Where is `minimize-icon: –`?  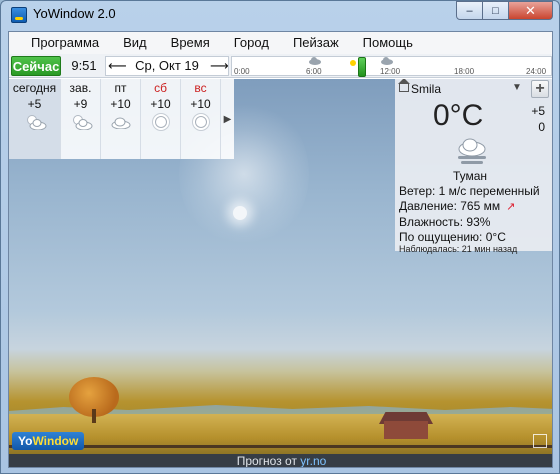 minimize-icon: – is located at coordinates (469, 10).